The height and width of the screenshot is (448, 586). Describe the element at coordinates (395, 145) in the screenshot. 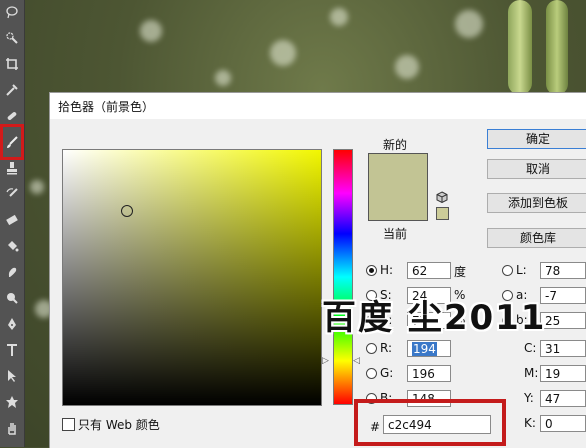

I see `new-color-label: 新的` at that location.